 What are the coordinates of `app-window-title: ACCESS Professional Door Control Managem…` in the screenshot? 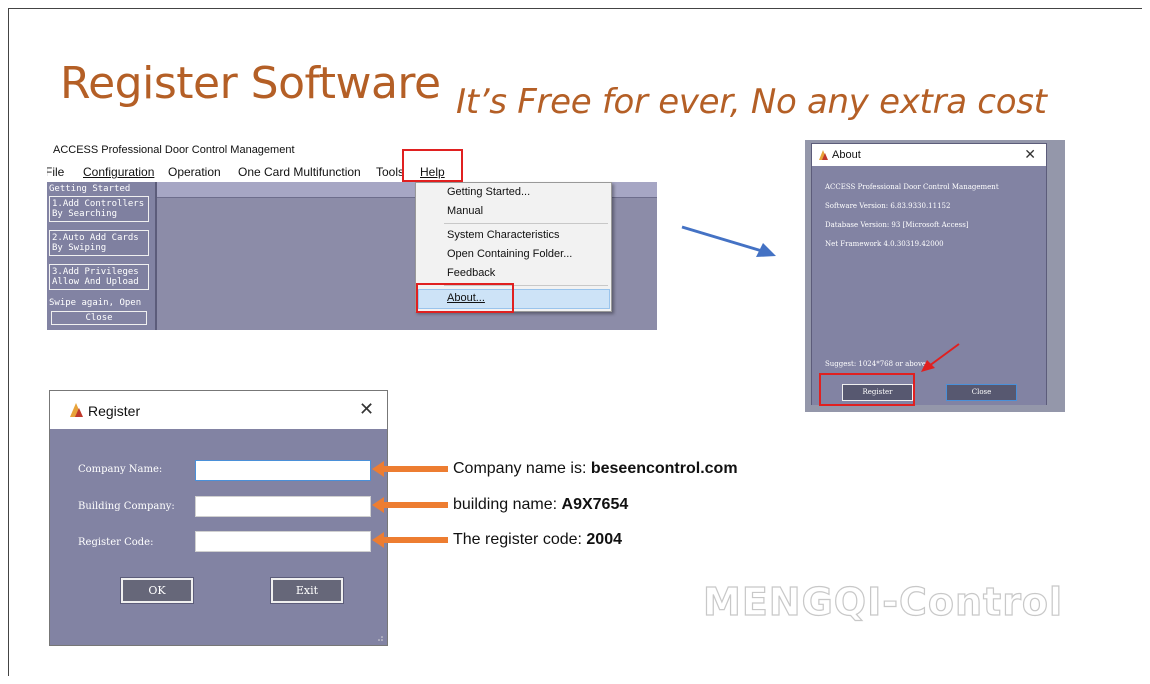 It's located at (174, 150).